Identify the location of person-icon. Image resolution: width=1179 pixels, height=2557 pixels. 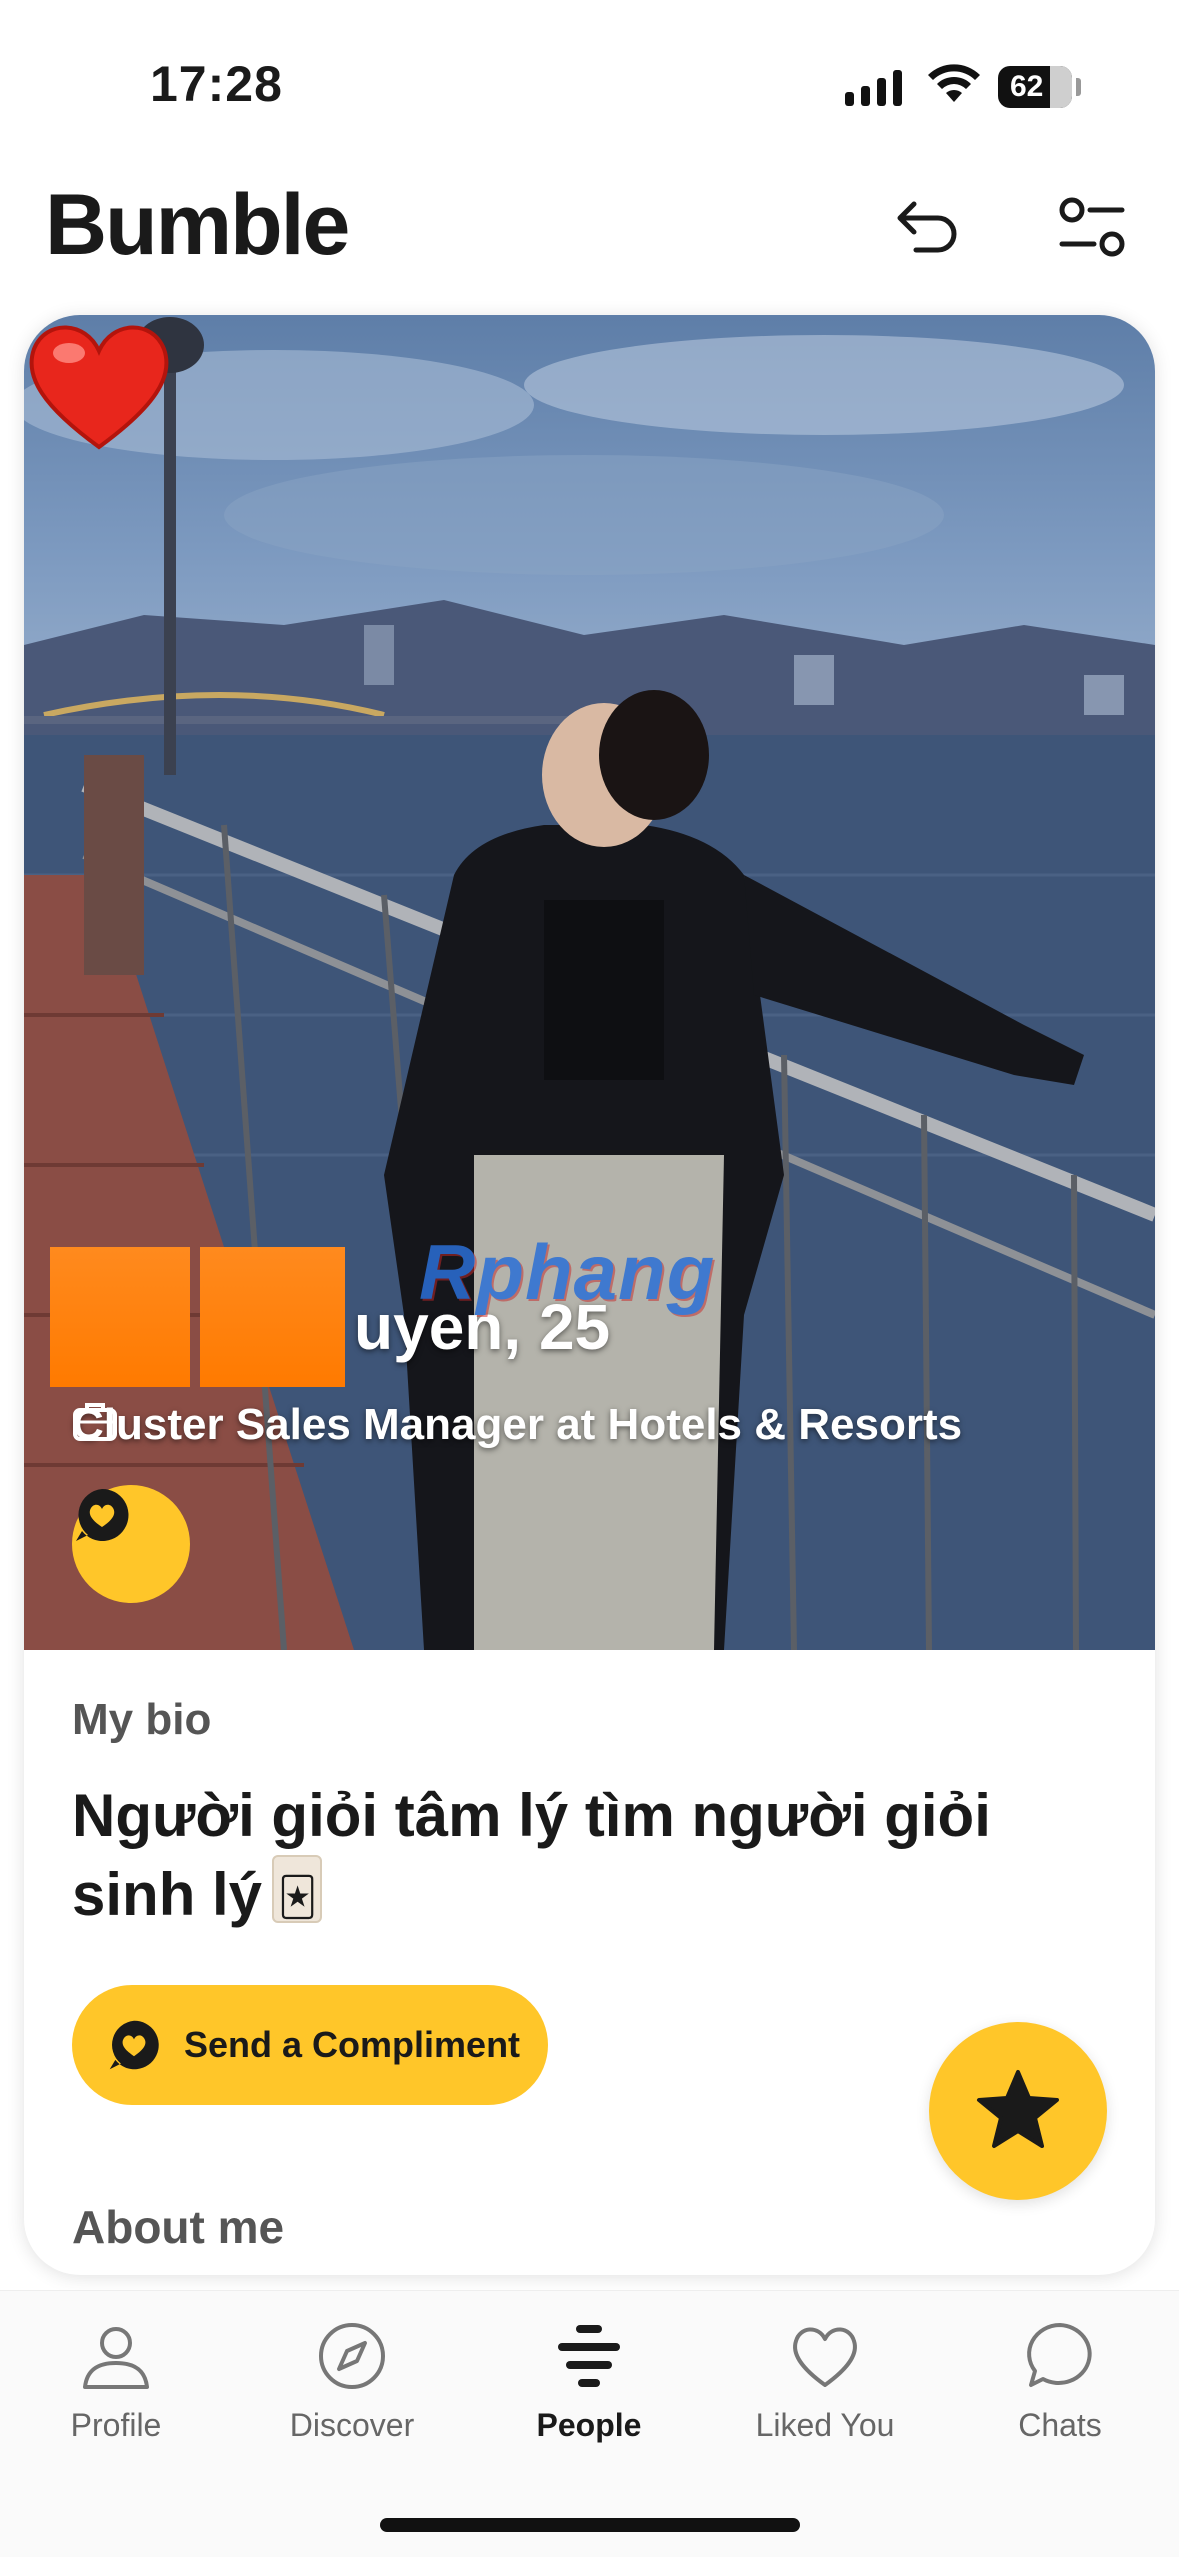
(116, 2358).